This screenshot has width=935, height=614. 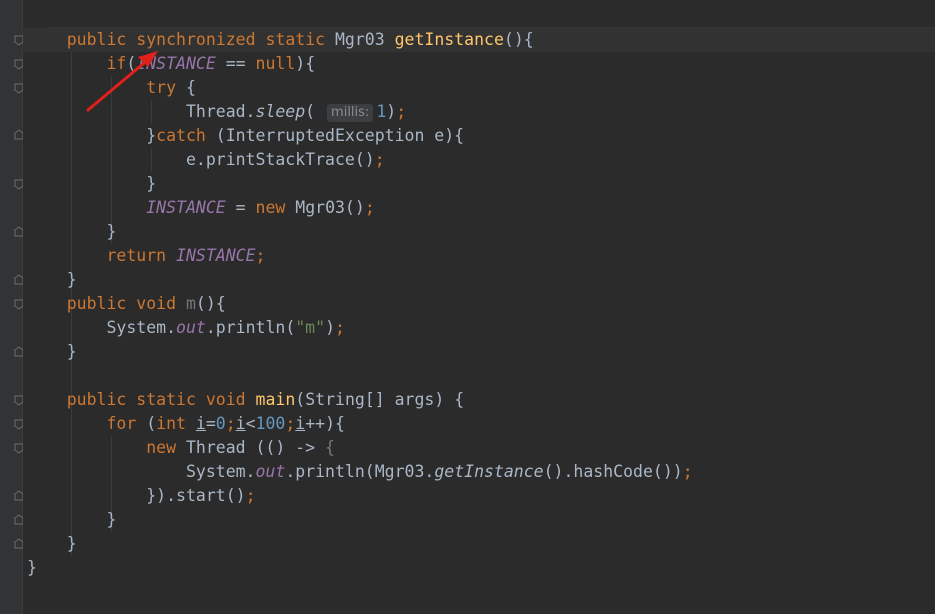 What do you see at coordinates (220, 471) in the screenshot?
I see `code-token: System.` at bounding box center [220, 471].